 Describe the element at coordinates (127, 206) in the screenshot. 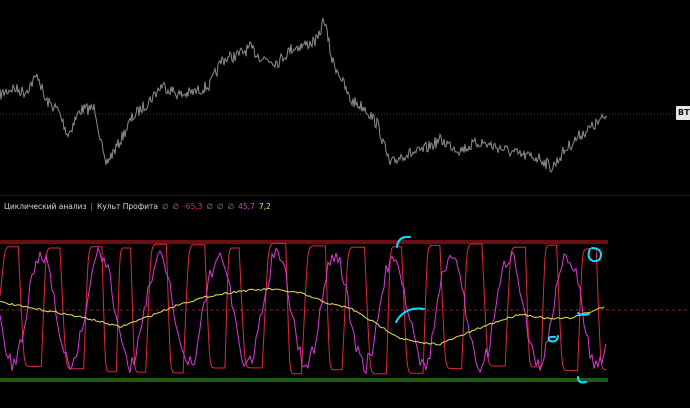

I see `indicator-author: Культ Профита` at that location.